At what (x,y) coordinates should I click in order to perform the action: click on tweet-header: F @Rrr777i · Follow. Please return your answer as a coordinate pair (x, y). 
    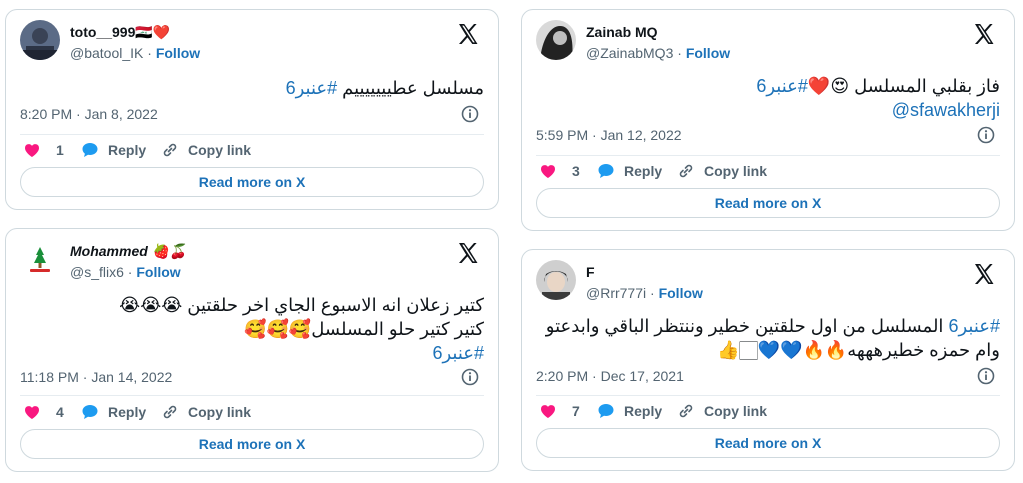
    Looking at the image, I should click on (768, 284).